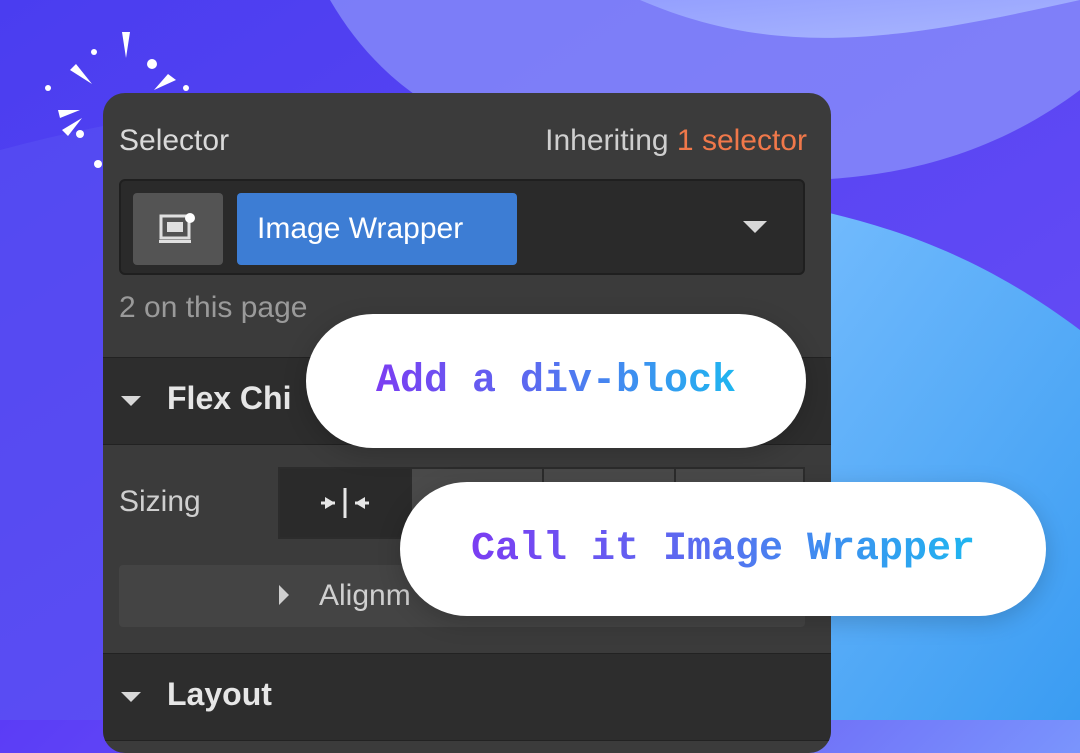 The height and width of the screenshot is (753, 1080). I want to click on inheriting-count-link: 1 selector, so click(742, 140).